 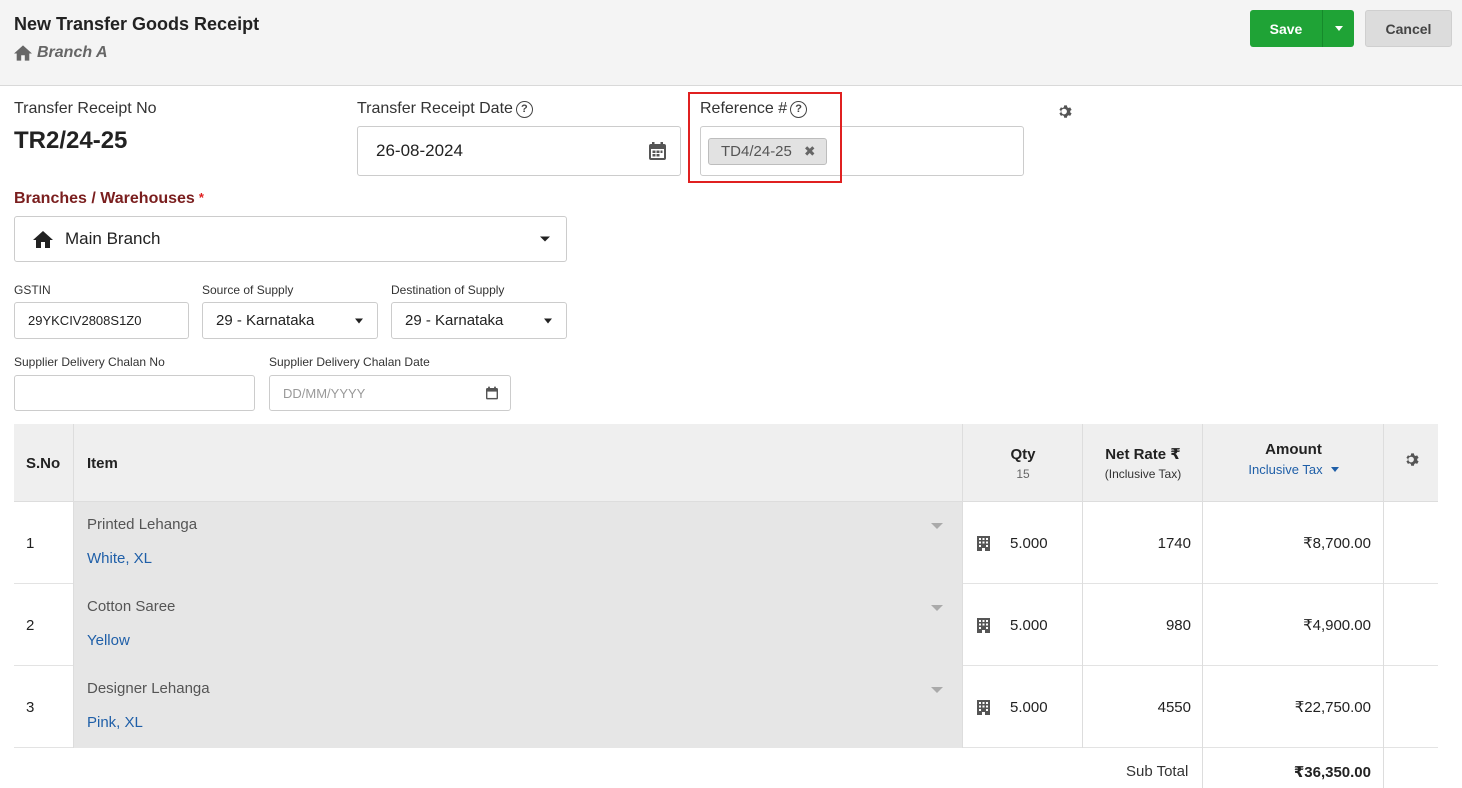 I want to click on header-sno: S.No, so click(x=43, y=463).